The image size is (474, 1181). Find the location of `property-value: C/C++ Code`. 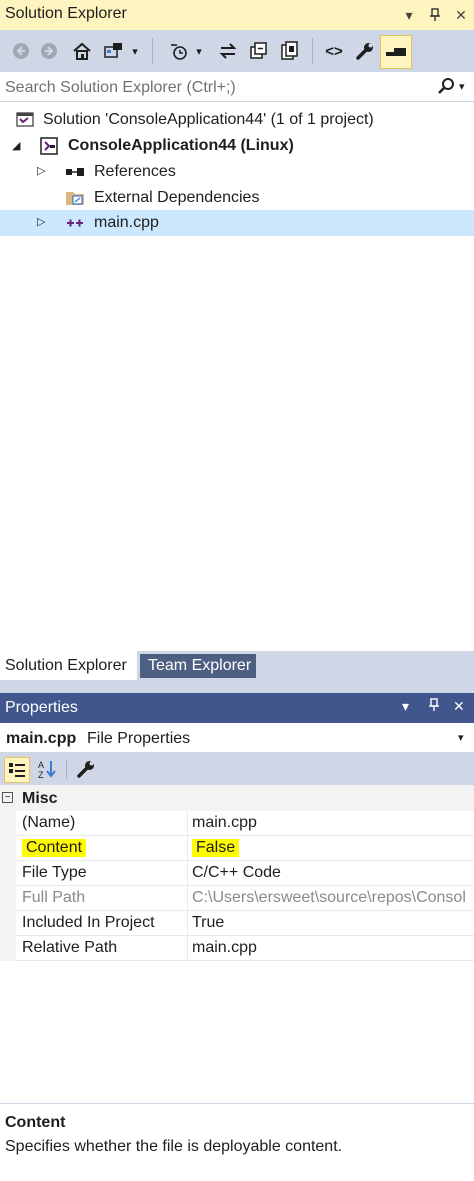

property-value: C/C++ Code is located at coordinates (236, 872).